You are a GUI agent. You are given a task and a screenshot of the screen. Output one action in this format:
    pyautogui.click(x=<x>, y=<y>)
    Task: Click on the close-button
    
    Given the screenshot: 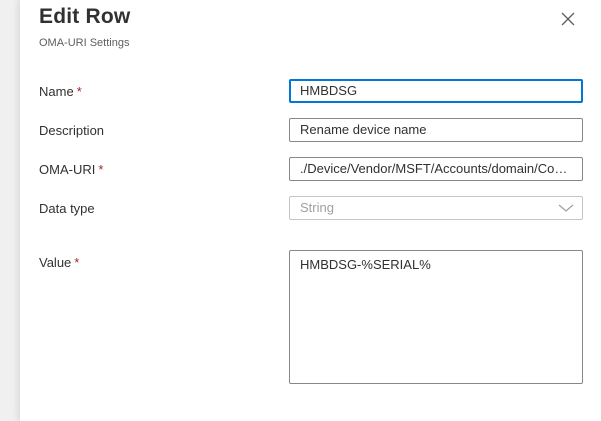 What is the action you would take?
    pyautogui.click(x=568, y=19)
    